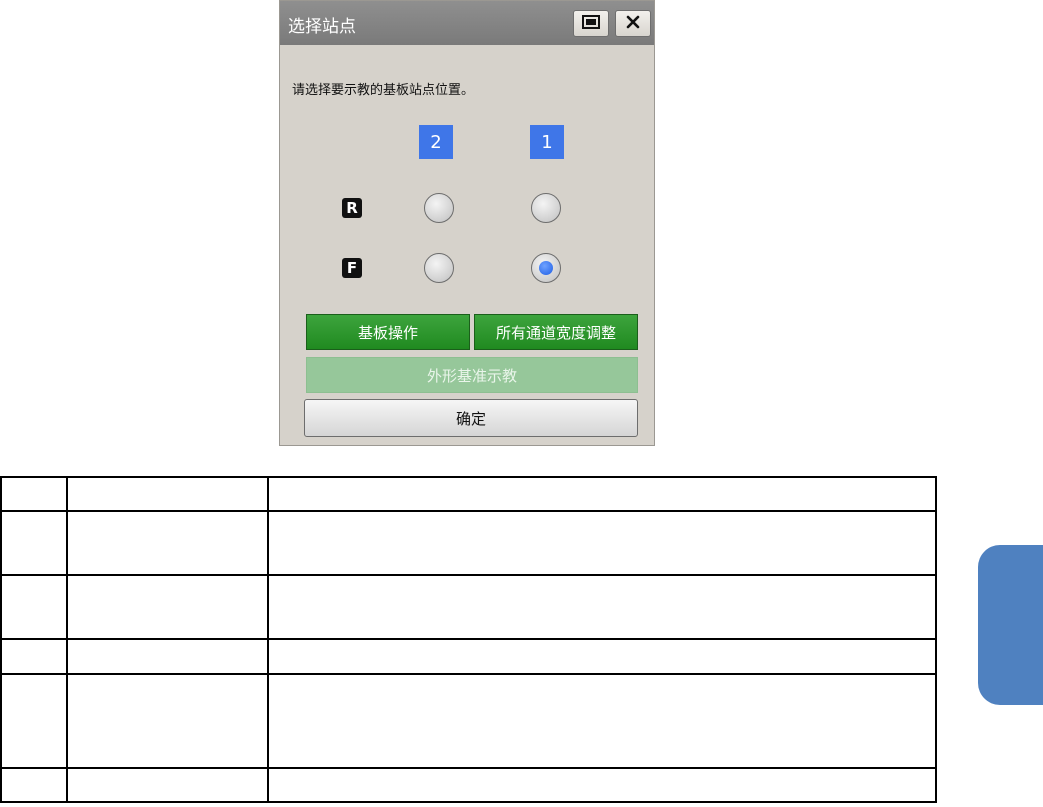 The height and width of the screenshot is (807, 1043). I want to click on dialog-titlebar: 选择站点, so click(467, 23).